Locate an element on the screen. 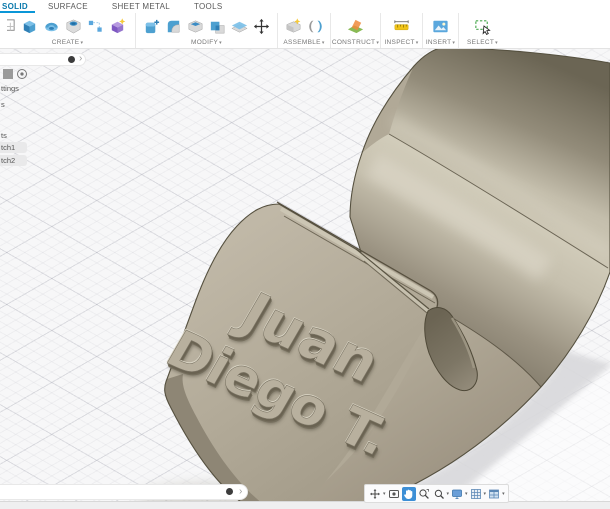 This screenshot has width=610, height=509. zoom-window-icon is located at coordinates (424, 494).